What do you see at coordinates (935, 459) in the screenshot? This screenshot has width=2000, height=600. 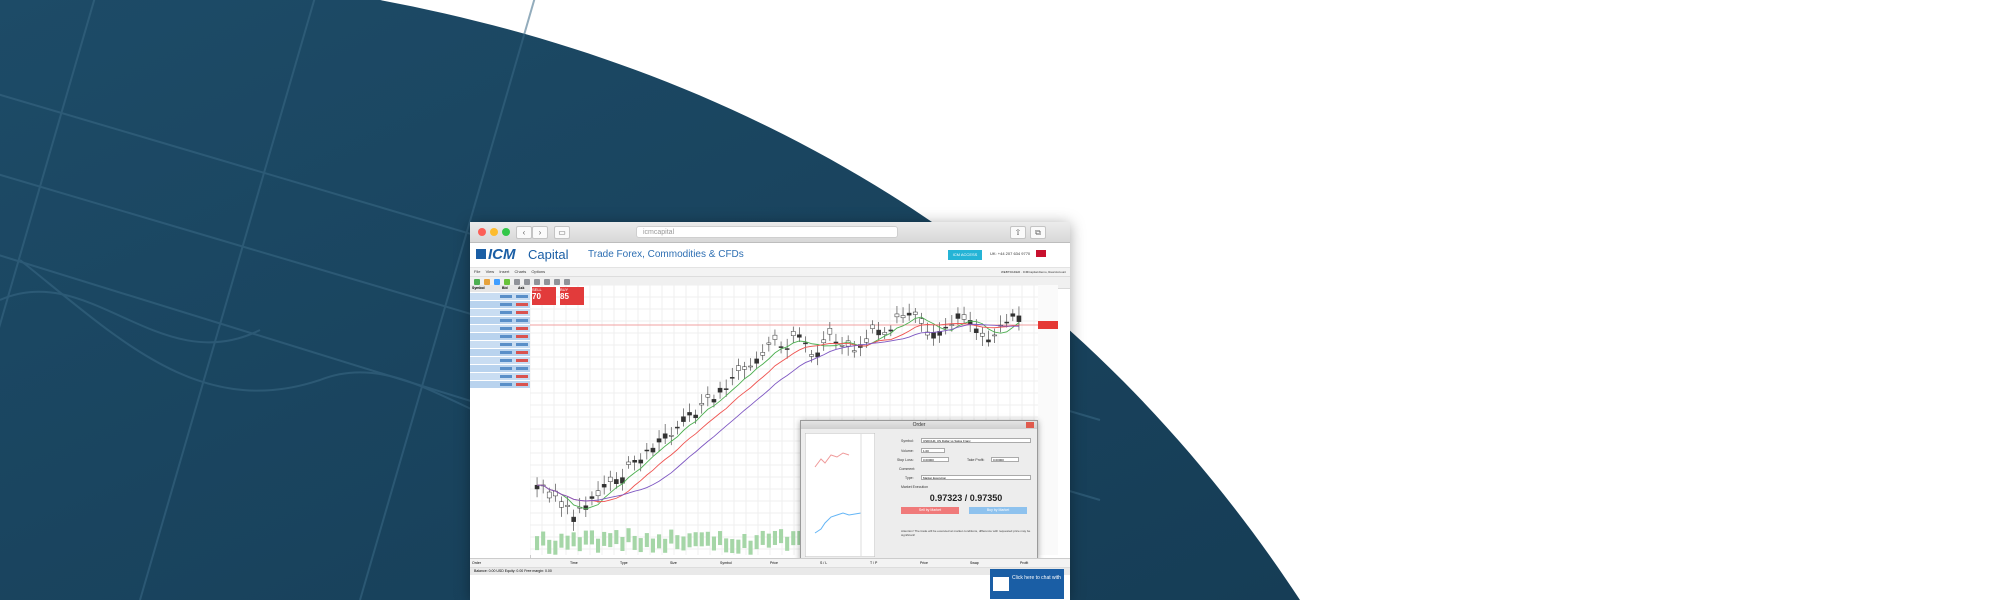 I see `stoploss-input: 0.00000` at bounding box center [935, 459].